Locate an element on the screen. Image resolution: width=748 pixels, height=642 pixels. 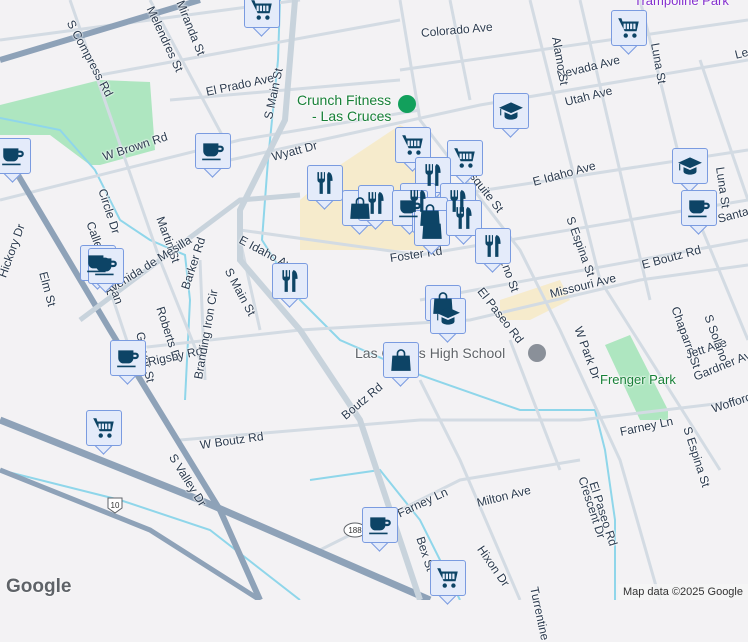
i10-shield: 10 is located at coordinates (115, 505).